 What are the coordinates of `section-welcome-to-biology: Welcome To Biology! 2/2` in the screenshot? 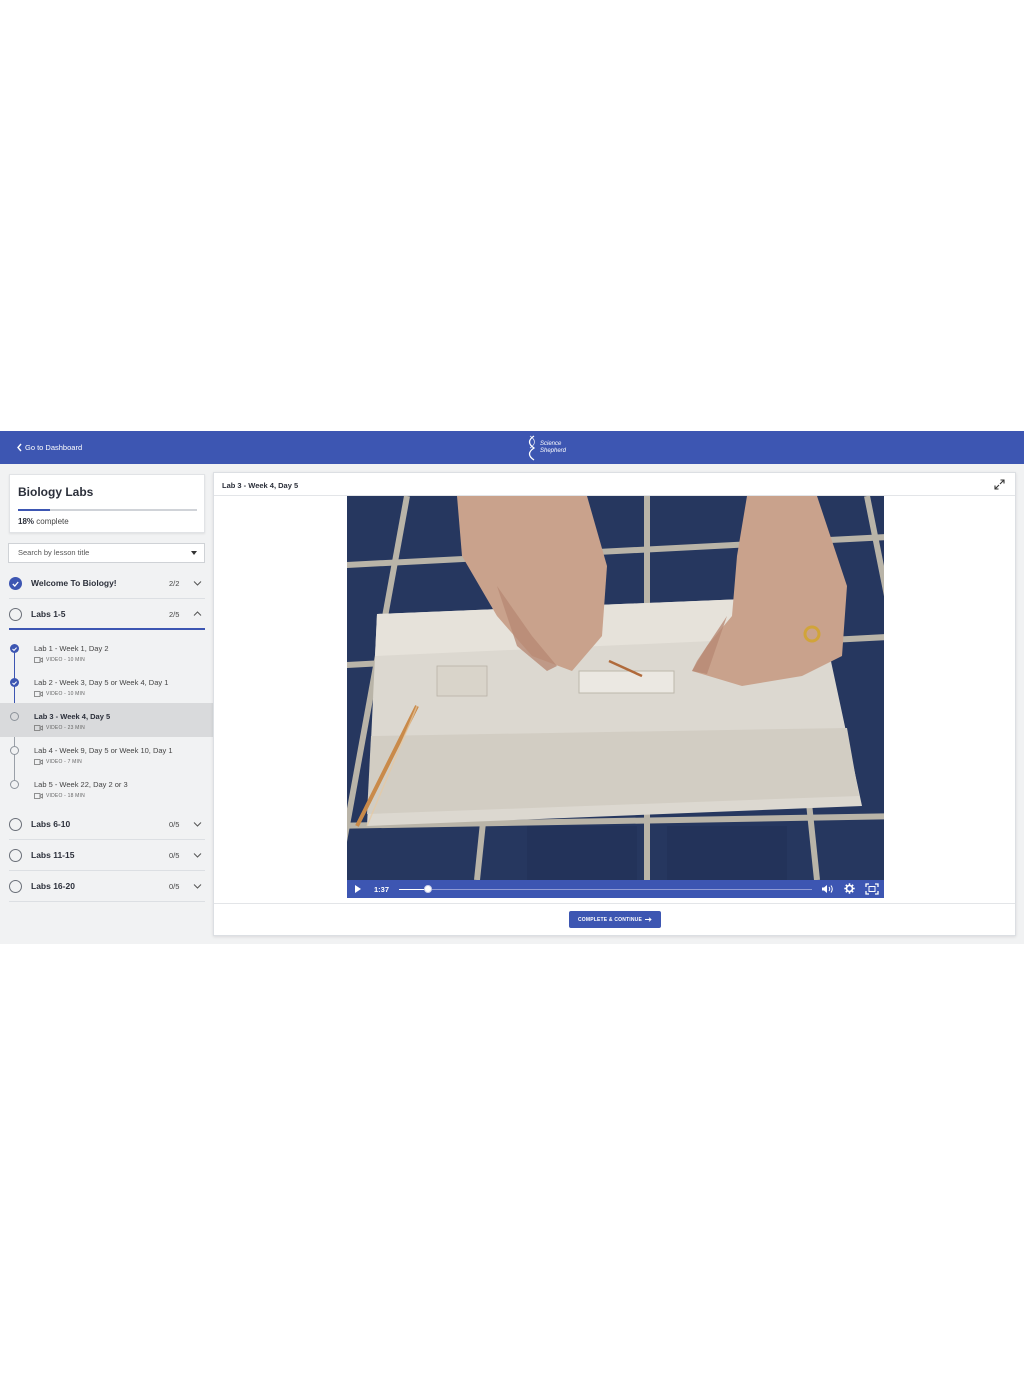 It's located at (106, 583).